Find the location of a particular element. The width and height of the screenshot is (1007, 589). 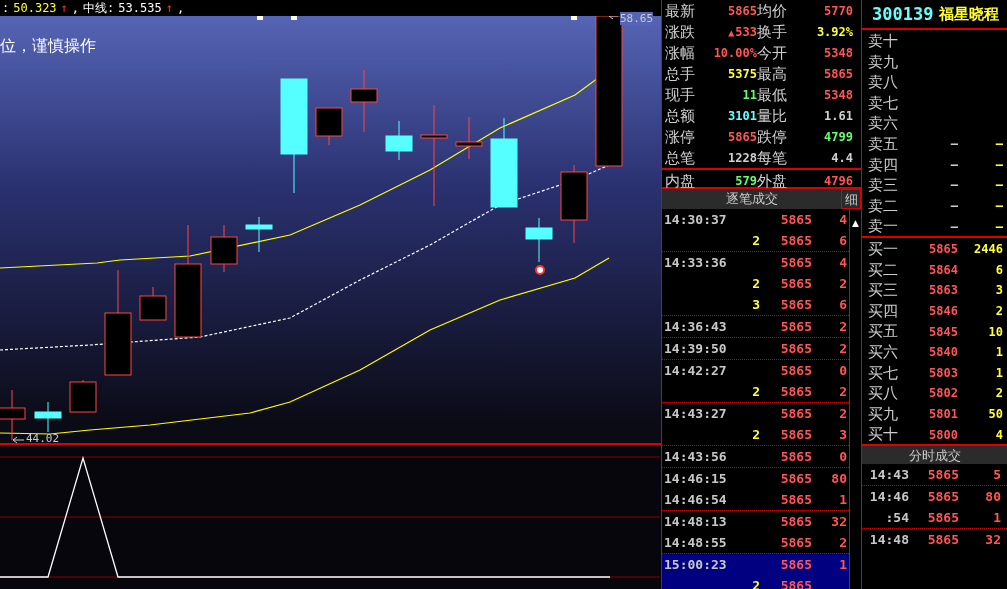

quote-value: 5375 is located at coordinates (742, 74).